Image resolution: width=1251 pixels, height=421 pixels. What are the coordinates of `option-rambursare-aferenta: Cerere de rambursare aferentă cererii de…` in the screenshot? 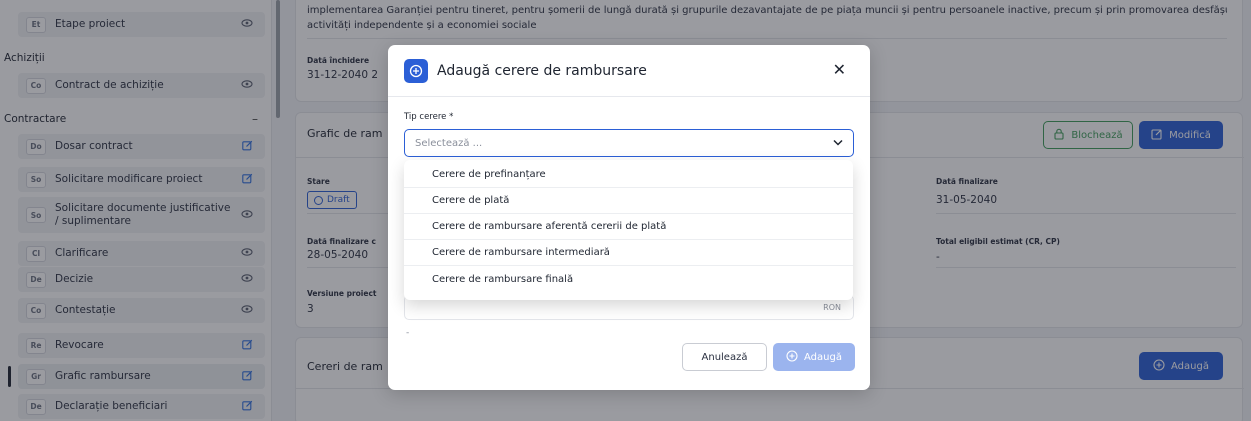 It's located at (628, 227).